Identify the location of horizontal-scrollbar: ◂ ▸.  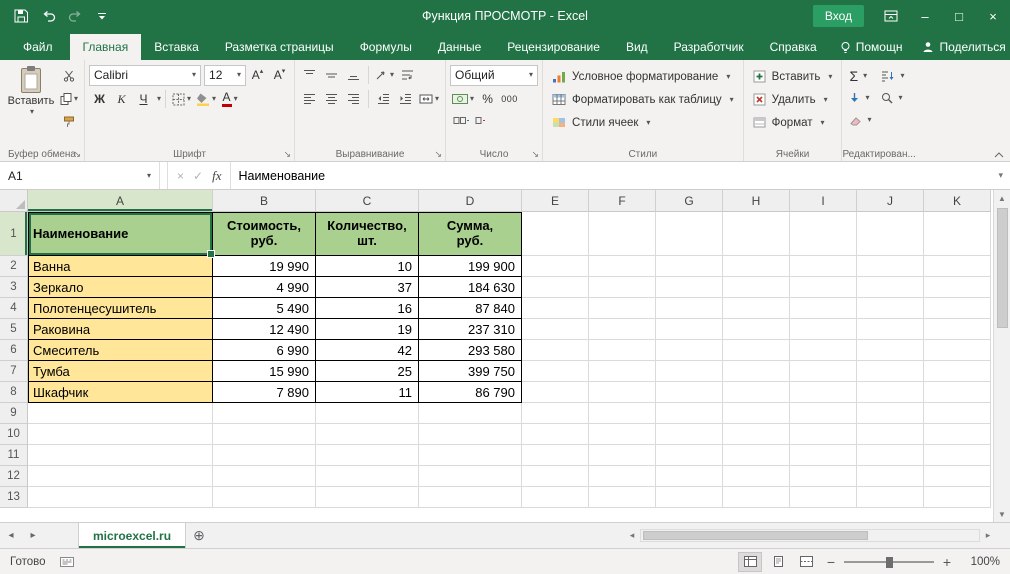
(810, 535).